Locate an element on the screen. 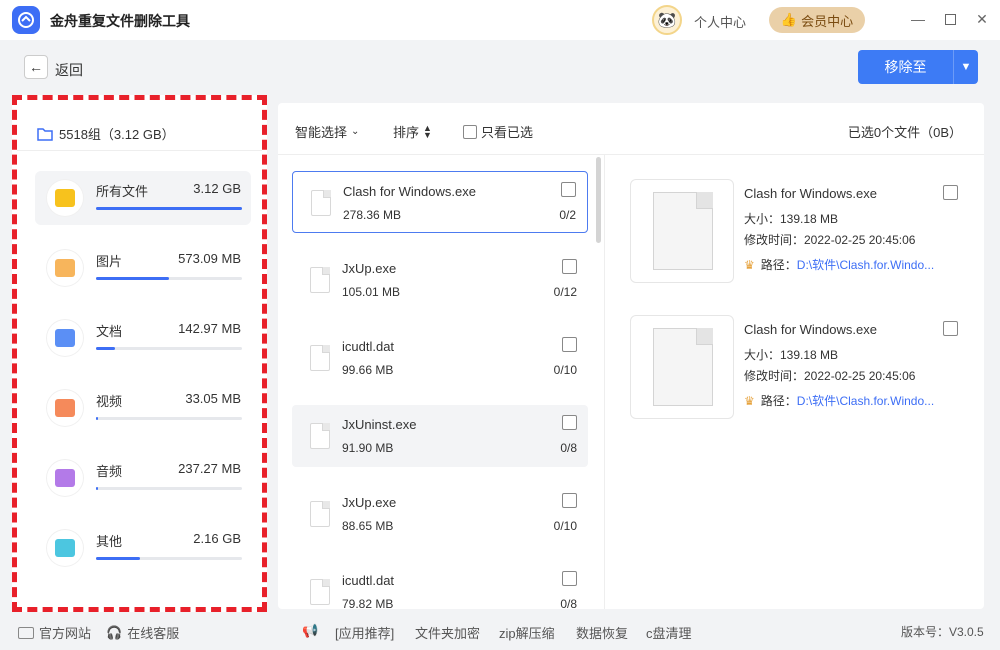 Image resolution: width=1000 pixels, height=650 pixels. file-icon is located at coordinates (320, 358).